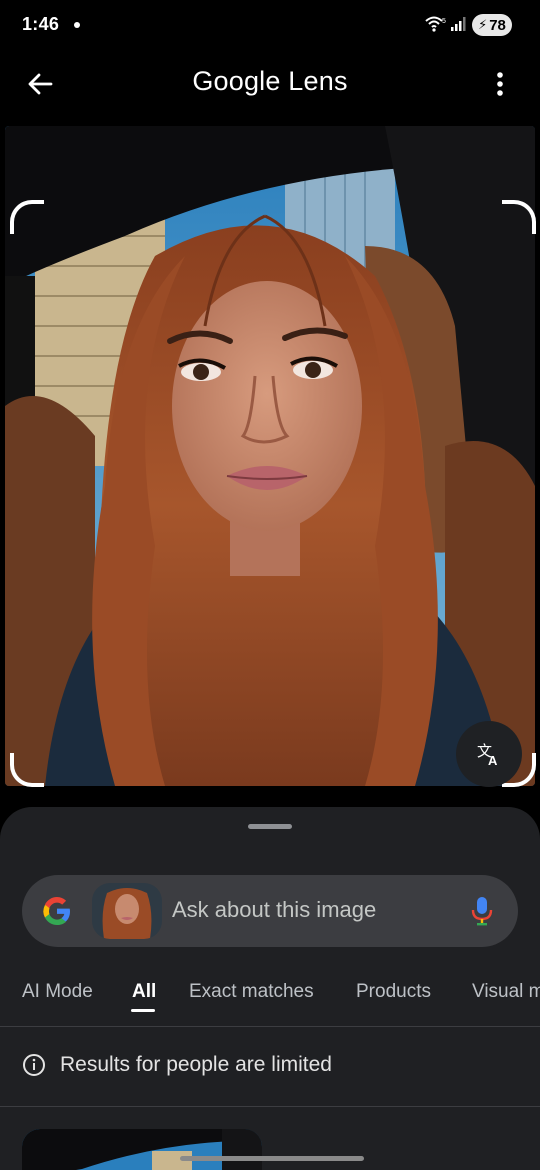 This screenshot has height=1170, width=540. What do you see at coordinates (57, 992) in the screenshot?
I see `tab-ai-mode: AI Mode` at bounding box center [57, 992].